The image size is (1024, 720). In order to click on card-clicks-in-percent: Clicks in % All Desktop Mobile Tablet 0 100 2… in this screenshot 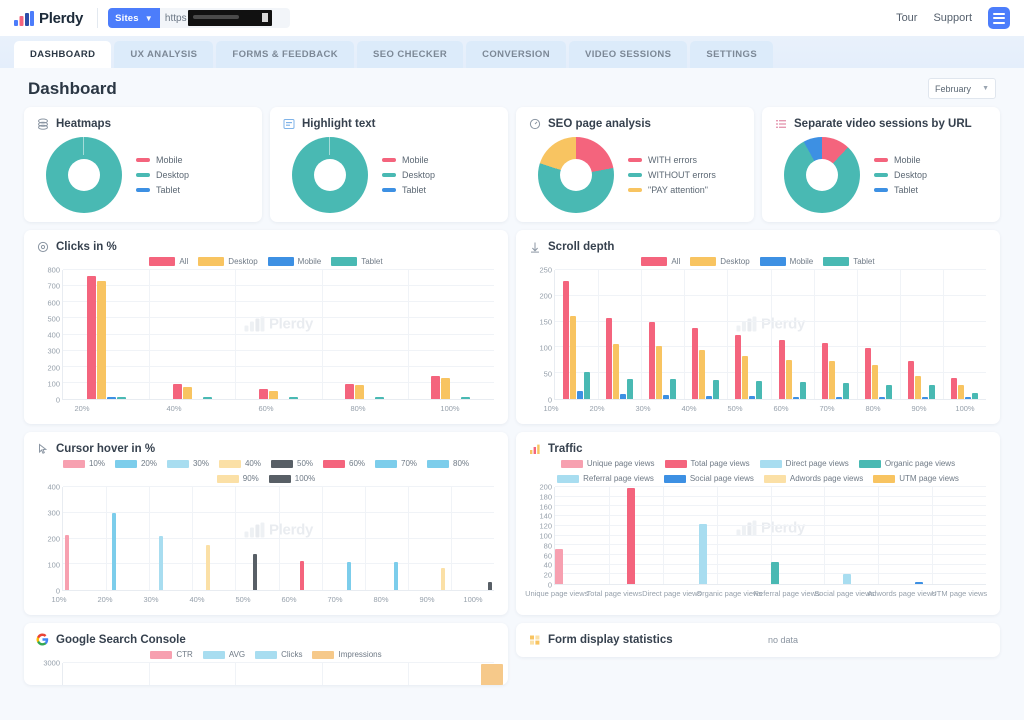, I will do `click(266, 327)`.